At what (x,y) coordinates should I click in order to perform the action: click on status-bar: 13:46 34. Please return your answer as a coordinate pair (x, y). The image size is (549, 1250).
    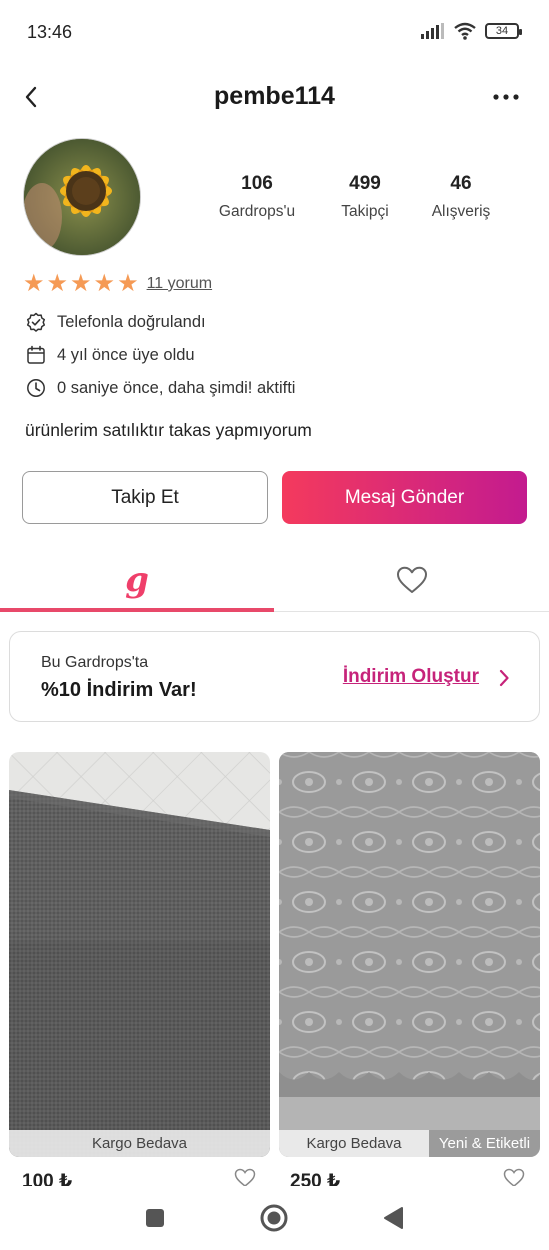
    Looking at the image, I should click on (274, 32).